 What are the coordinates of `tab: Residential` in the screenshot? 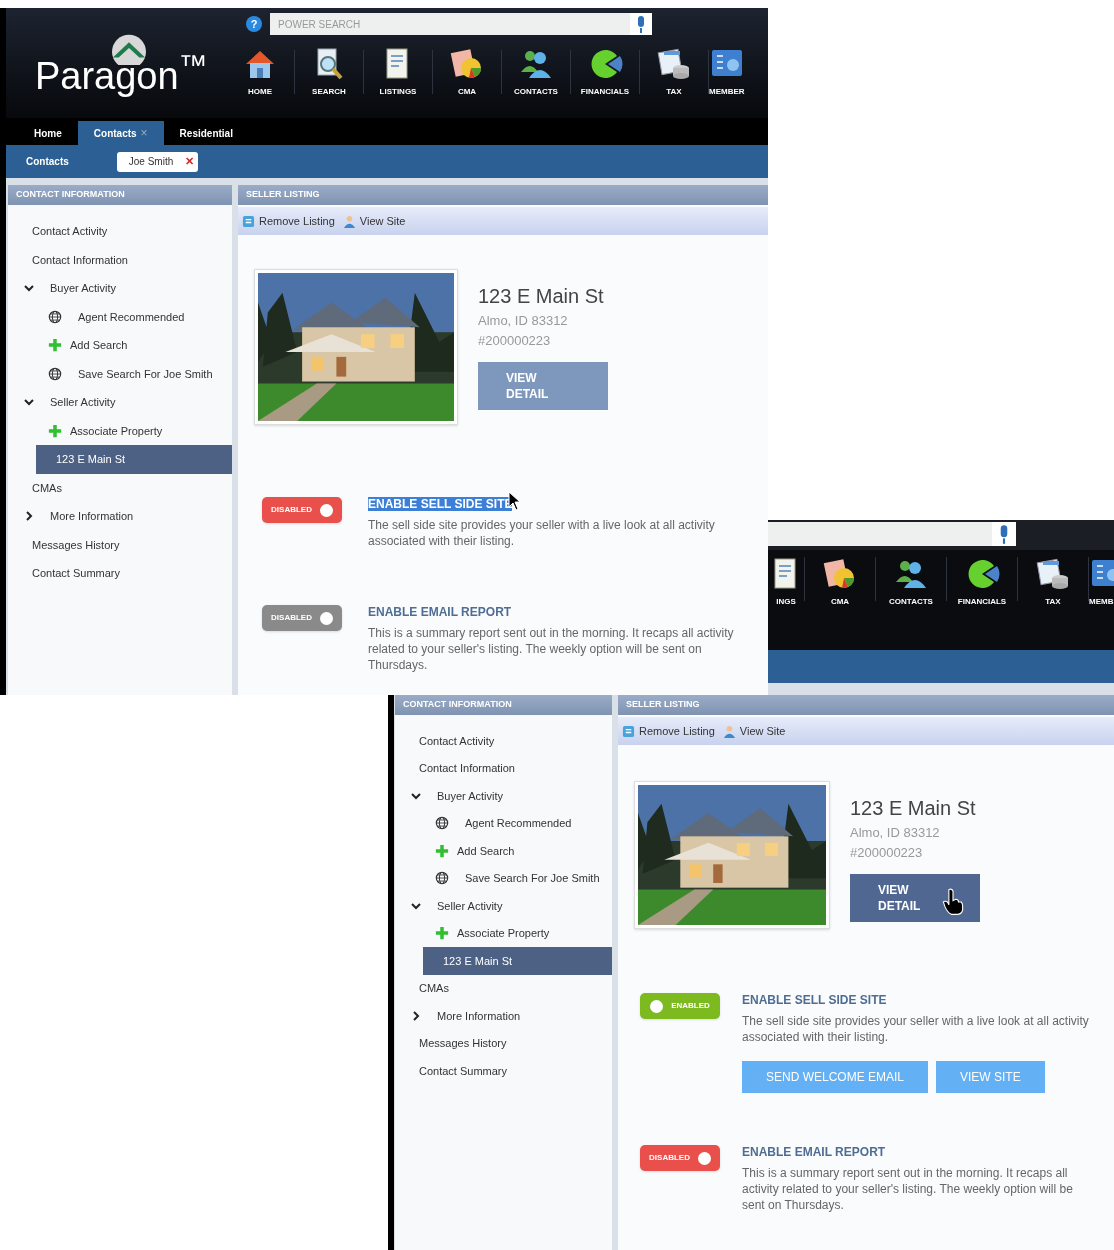 It's located at (206, 133).